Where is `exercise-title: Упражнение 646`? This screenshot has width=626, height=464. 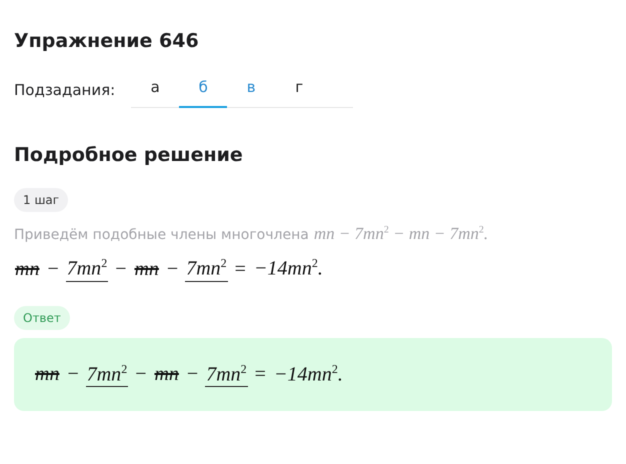 exercise-title: Упражнение 646 is located at coordinates (106, 41).